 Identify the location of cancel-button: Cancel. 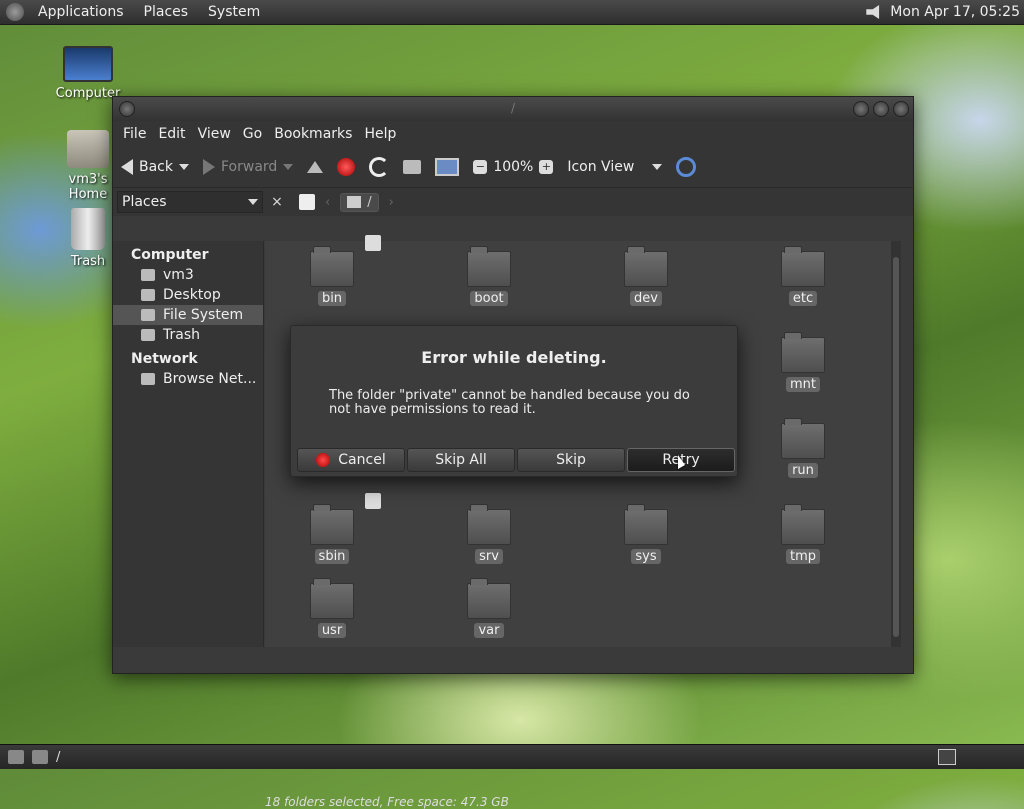
(351, 460).